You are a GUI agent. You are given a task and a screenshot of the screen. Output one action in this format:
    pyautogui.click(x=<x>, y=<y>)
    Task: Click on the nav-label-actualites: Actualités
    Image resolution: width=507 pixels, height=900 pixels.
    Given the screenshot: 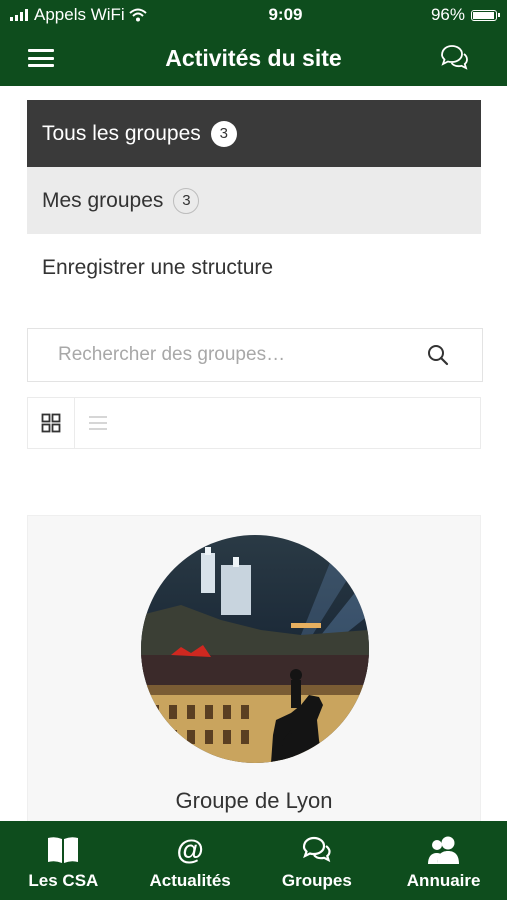 What is the action you would take?
    pyautogui.click(x=190, y=880)
    